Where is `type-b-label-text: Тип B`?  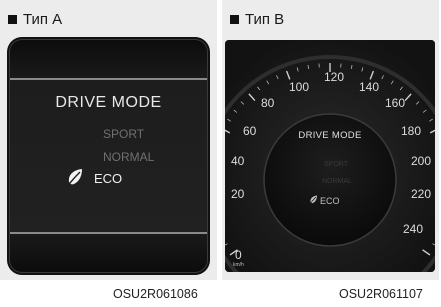 type-b-label-text: Тип B is located at coordinates (265, 19).